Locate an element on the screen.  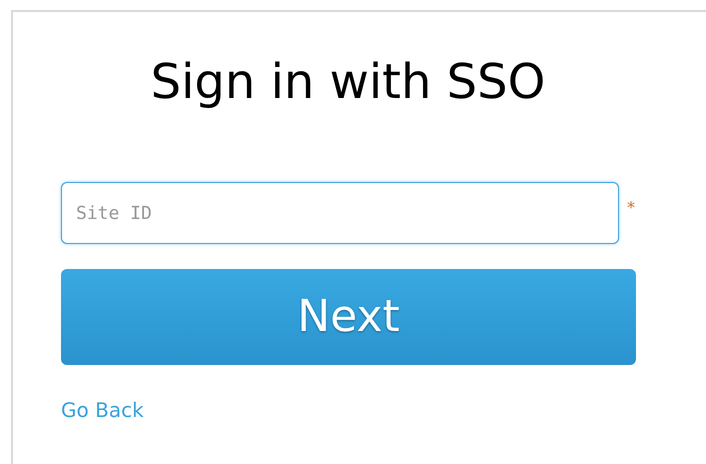
required-mark: * is located at coordinates (631, 208).